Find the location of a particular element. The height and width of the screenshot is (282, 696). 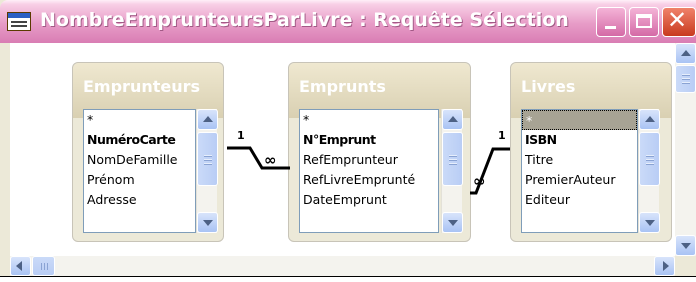

arrow-up-icon is located at coordinates (686, 53).